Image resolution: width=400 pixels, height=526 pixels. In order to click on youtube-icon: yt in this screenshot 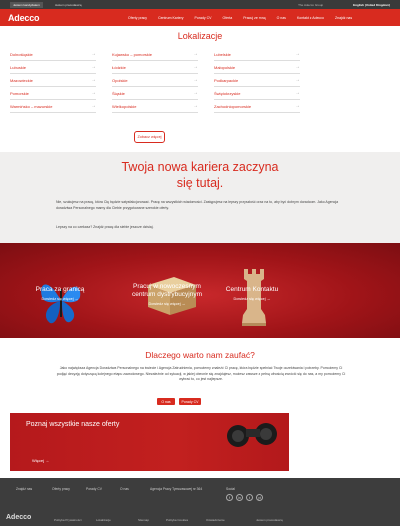, I will do `click(259, 497)`.